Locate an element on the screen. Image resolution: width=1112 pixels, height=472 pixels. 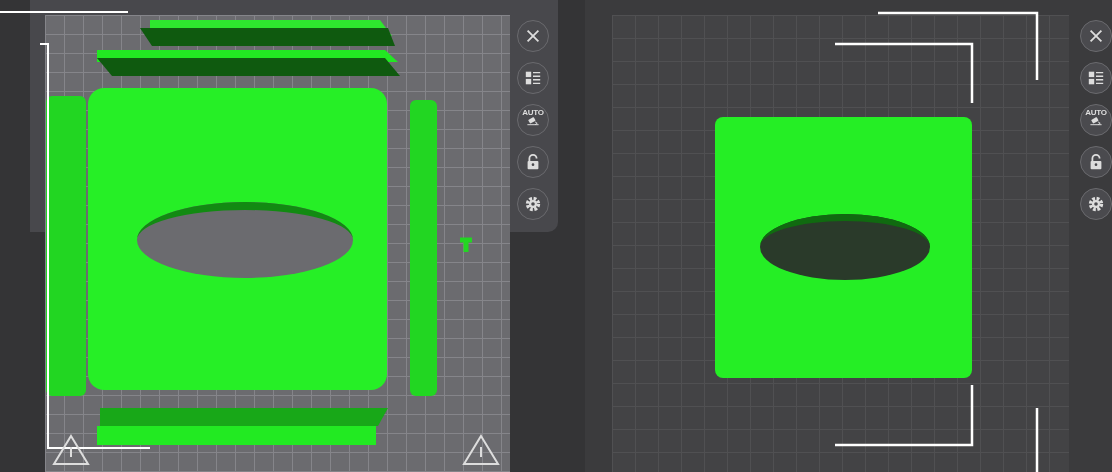
list-button is located at coordinates (1096, 78).